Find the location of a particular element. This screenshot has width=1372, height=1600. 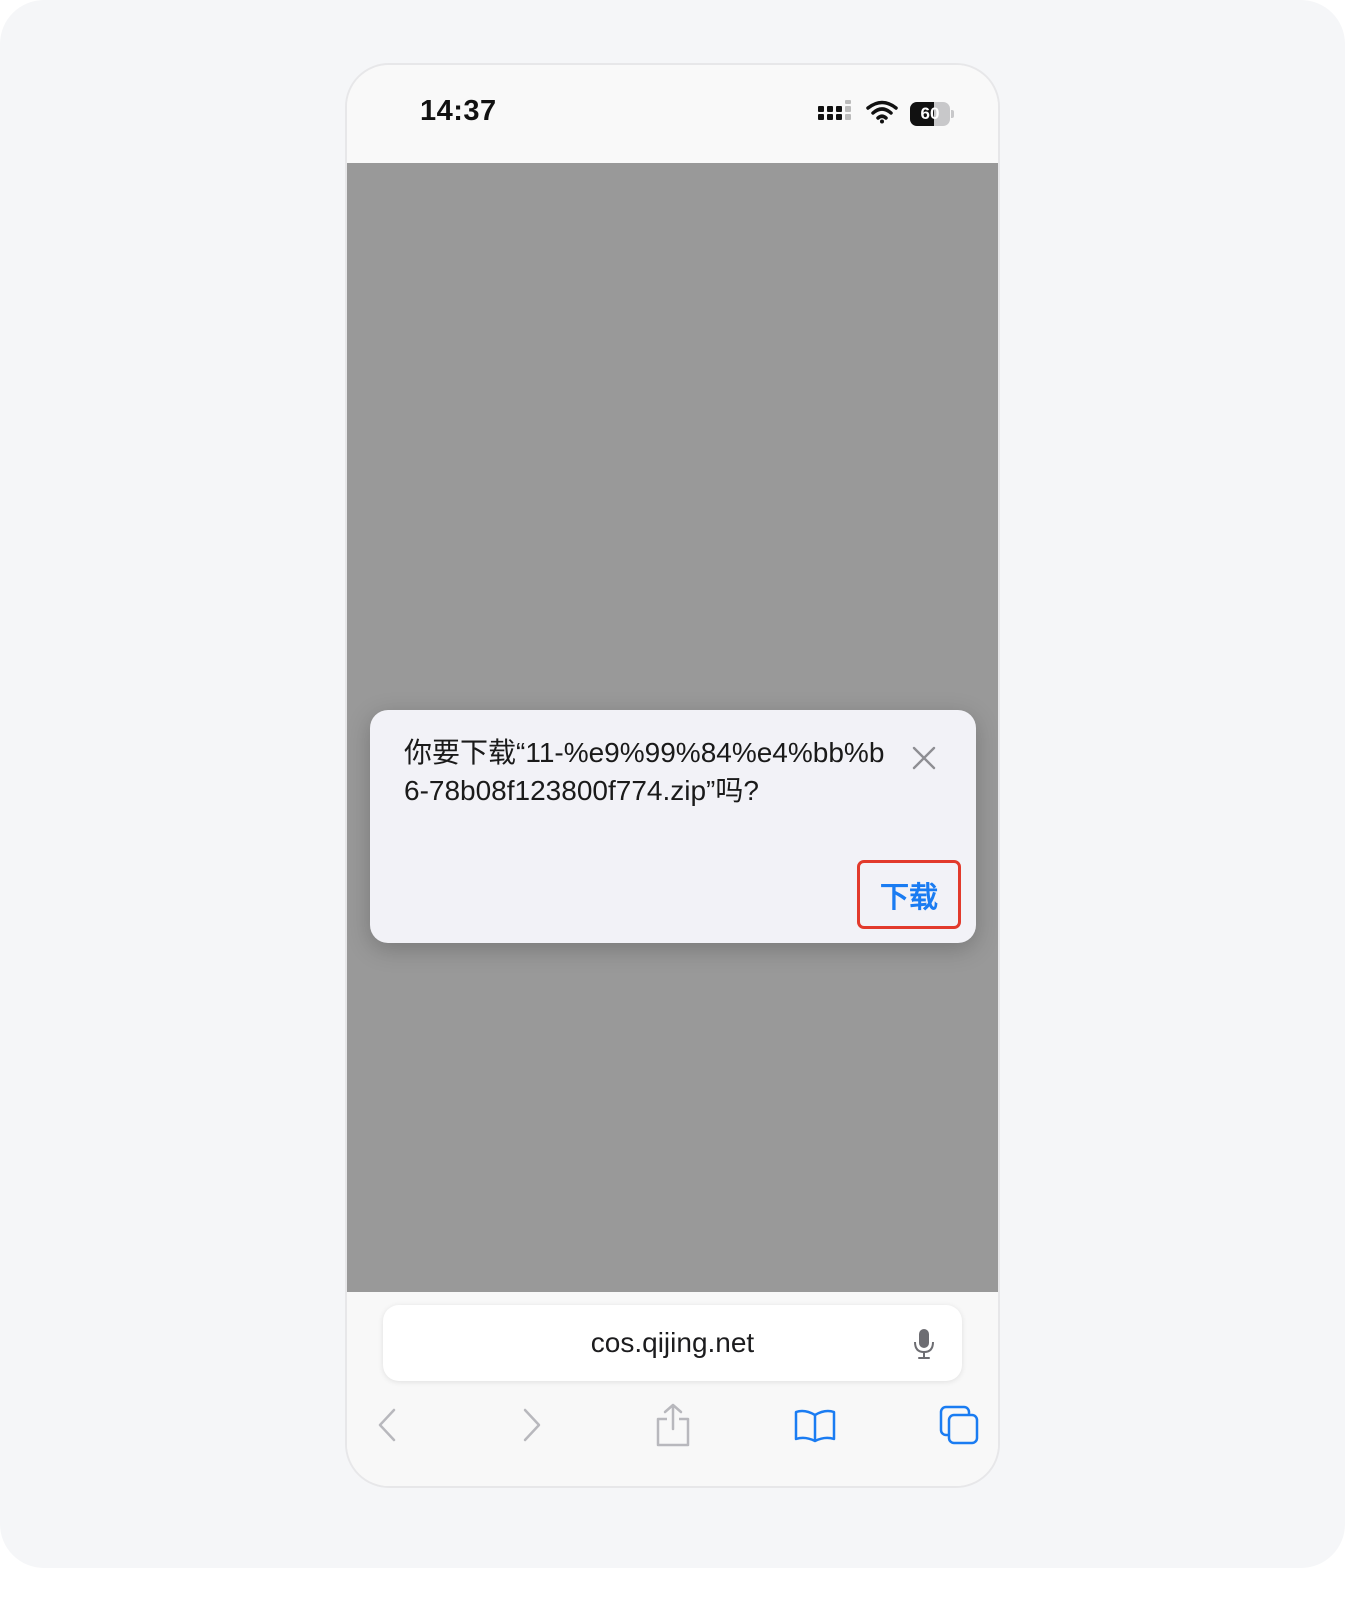

tabs-icon is located at coordinates (959, 1425).